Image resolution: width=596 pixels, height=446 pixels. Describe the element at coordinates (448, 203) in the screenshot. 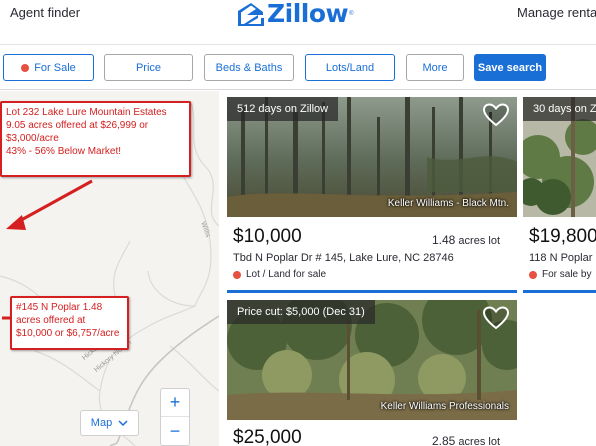

I see `photo-credit-1: Keller Williams - Black Mtn.` at that location.